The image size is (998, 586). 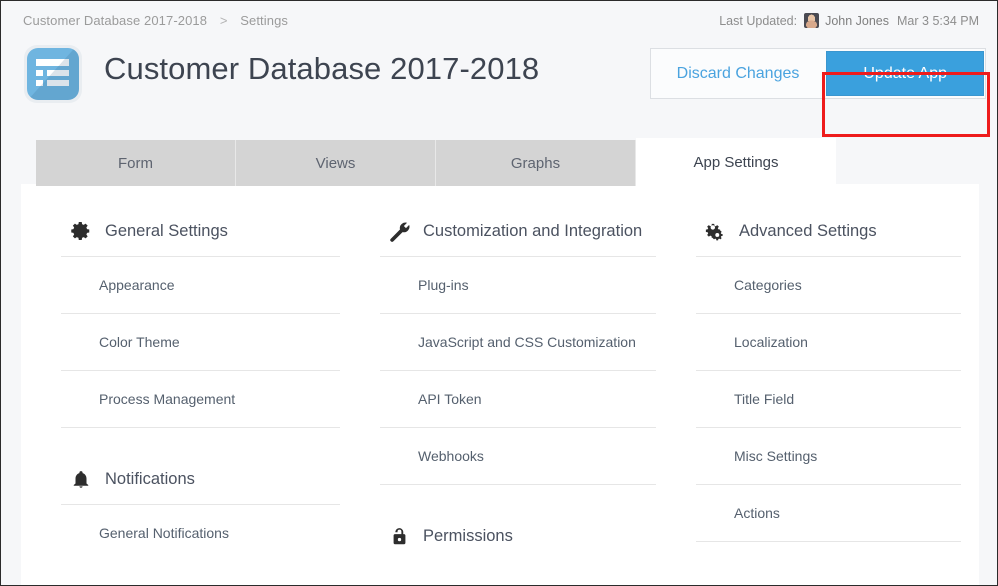 I want to click on last-updated-label: Last Updated:, so click(x=758, y=20).